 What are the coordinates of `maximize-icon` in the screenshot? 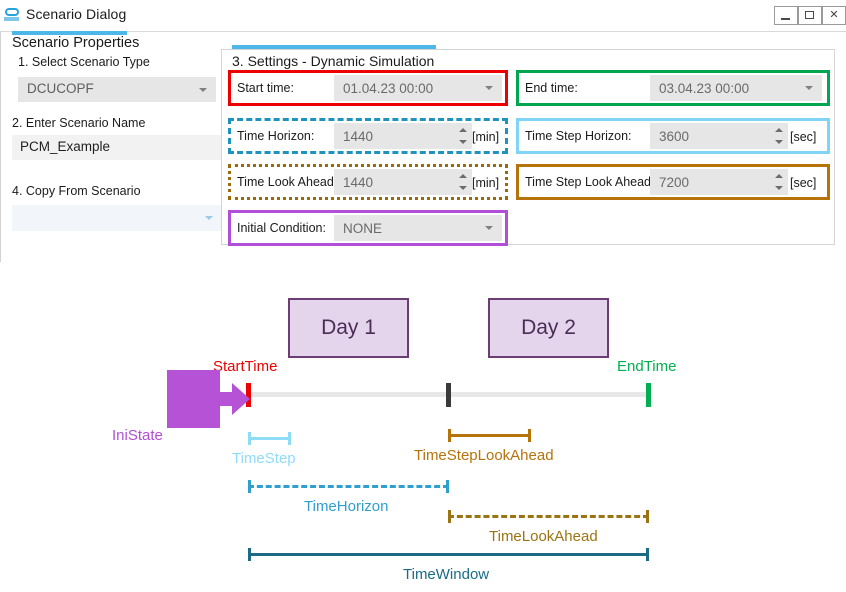 It's located at (809, 15).